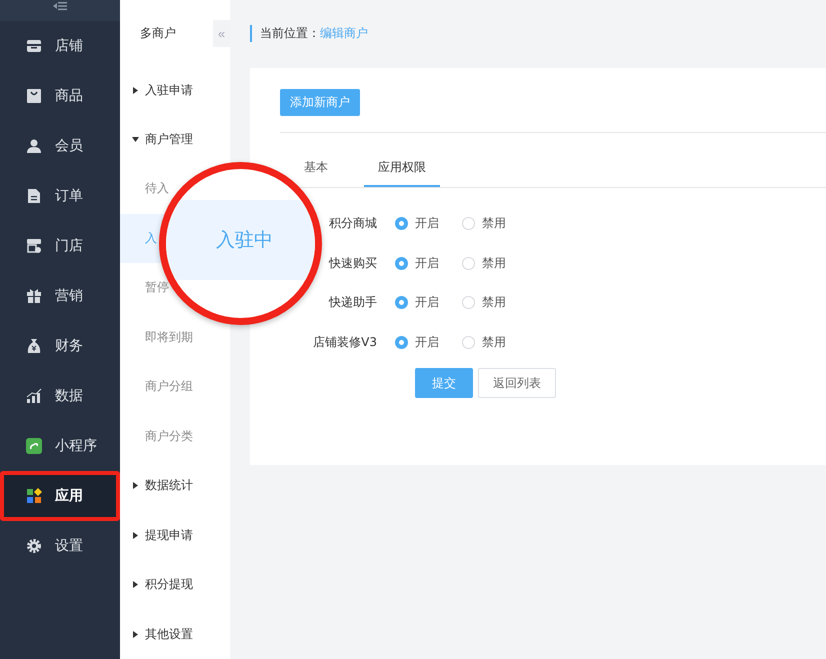  I want to click on money-bag-icon, so click(34, 346).